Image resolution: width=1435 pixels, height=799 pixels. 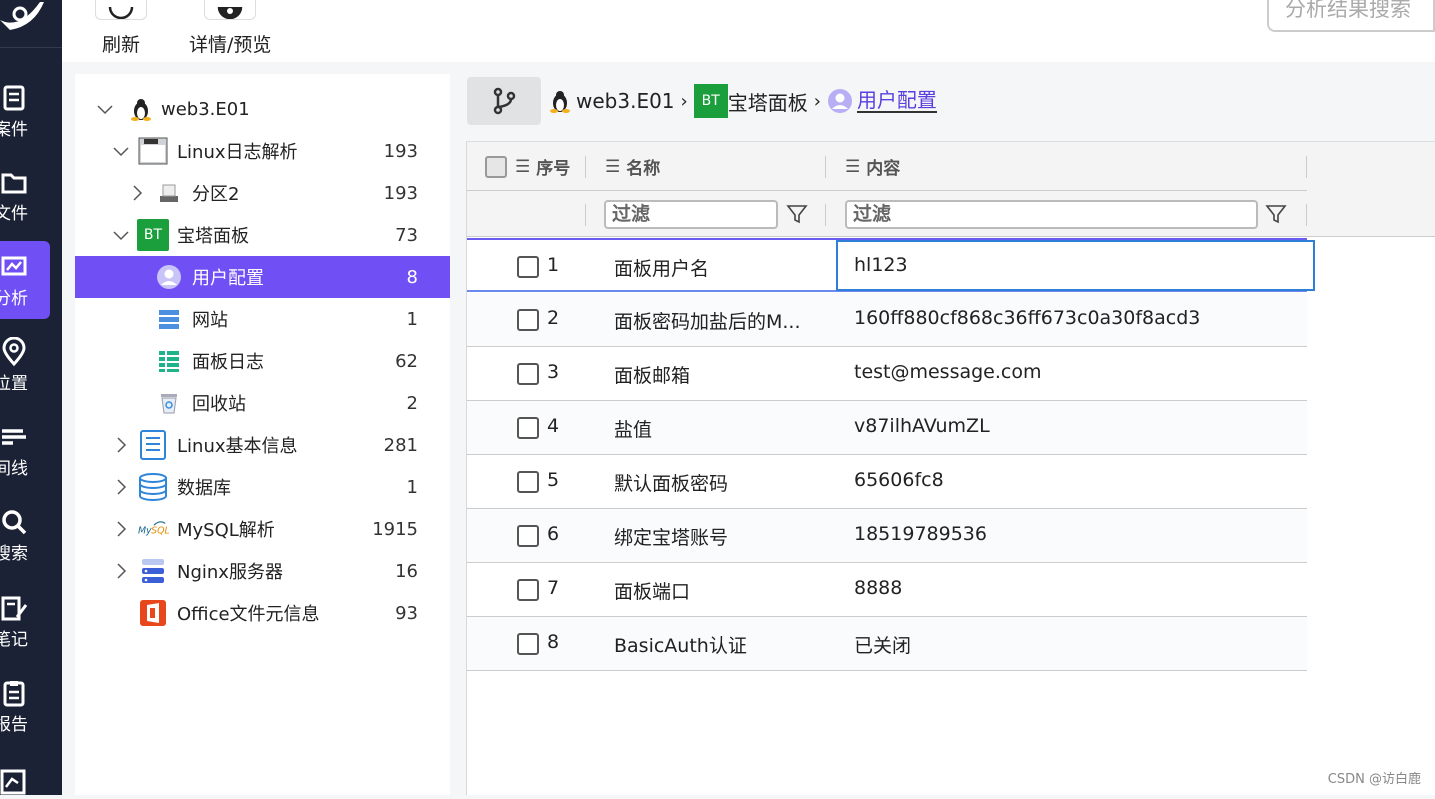 What do you see at coordinates (262, 109) in the screenshot?
I see `tree-node-root: web3.E01` at bounding box center [262, 109].